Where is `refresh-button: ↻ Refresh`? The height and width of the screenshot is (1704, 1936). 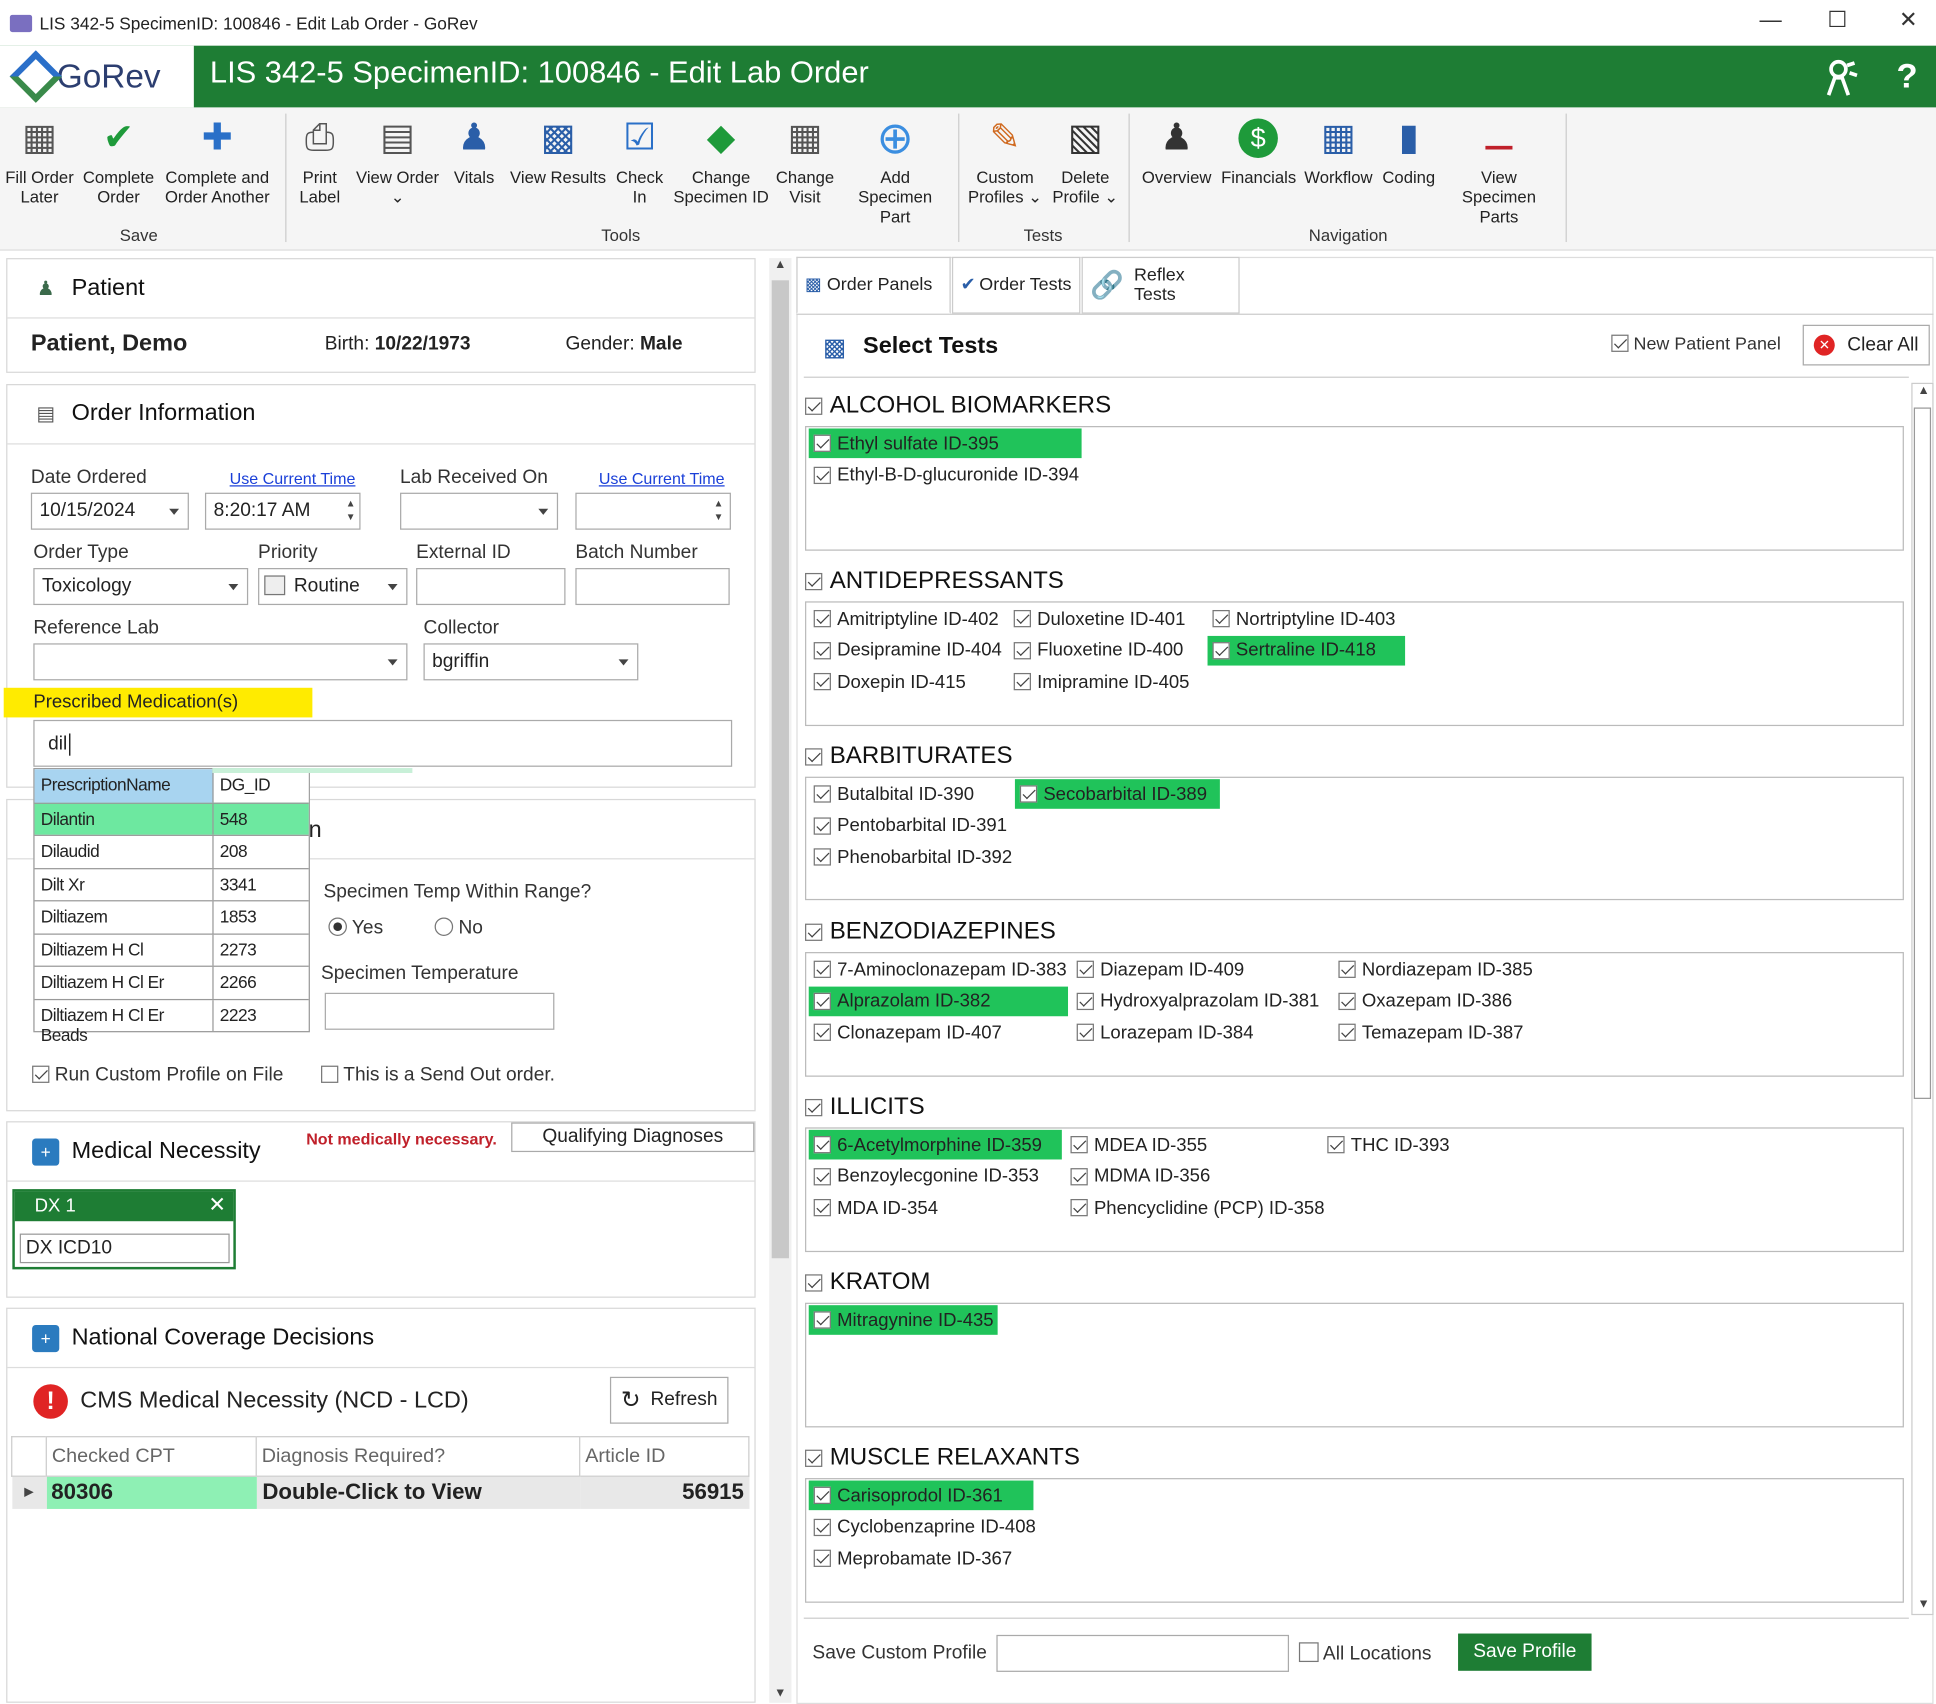
refresh-button: ↻ Refresh is located at coordinates (669, 1400).